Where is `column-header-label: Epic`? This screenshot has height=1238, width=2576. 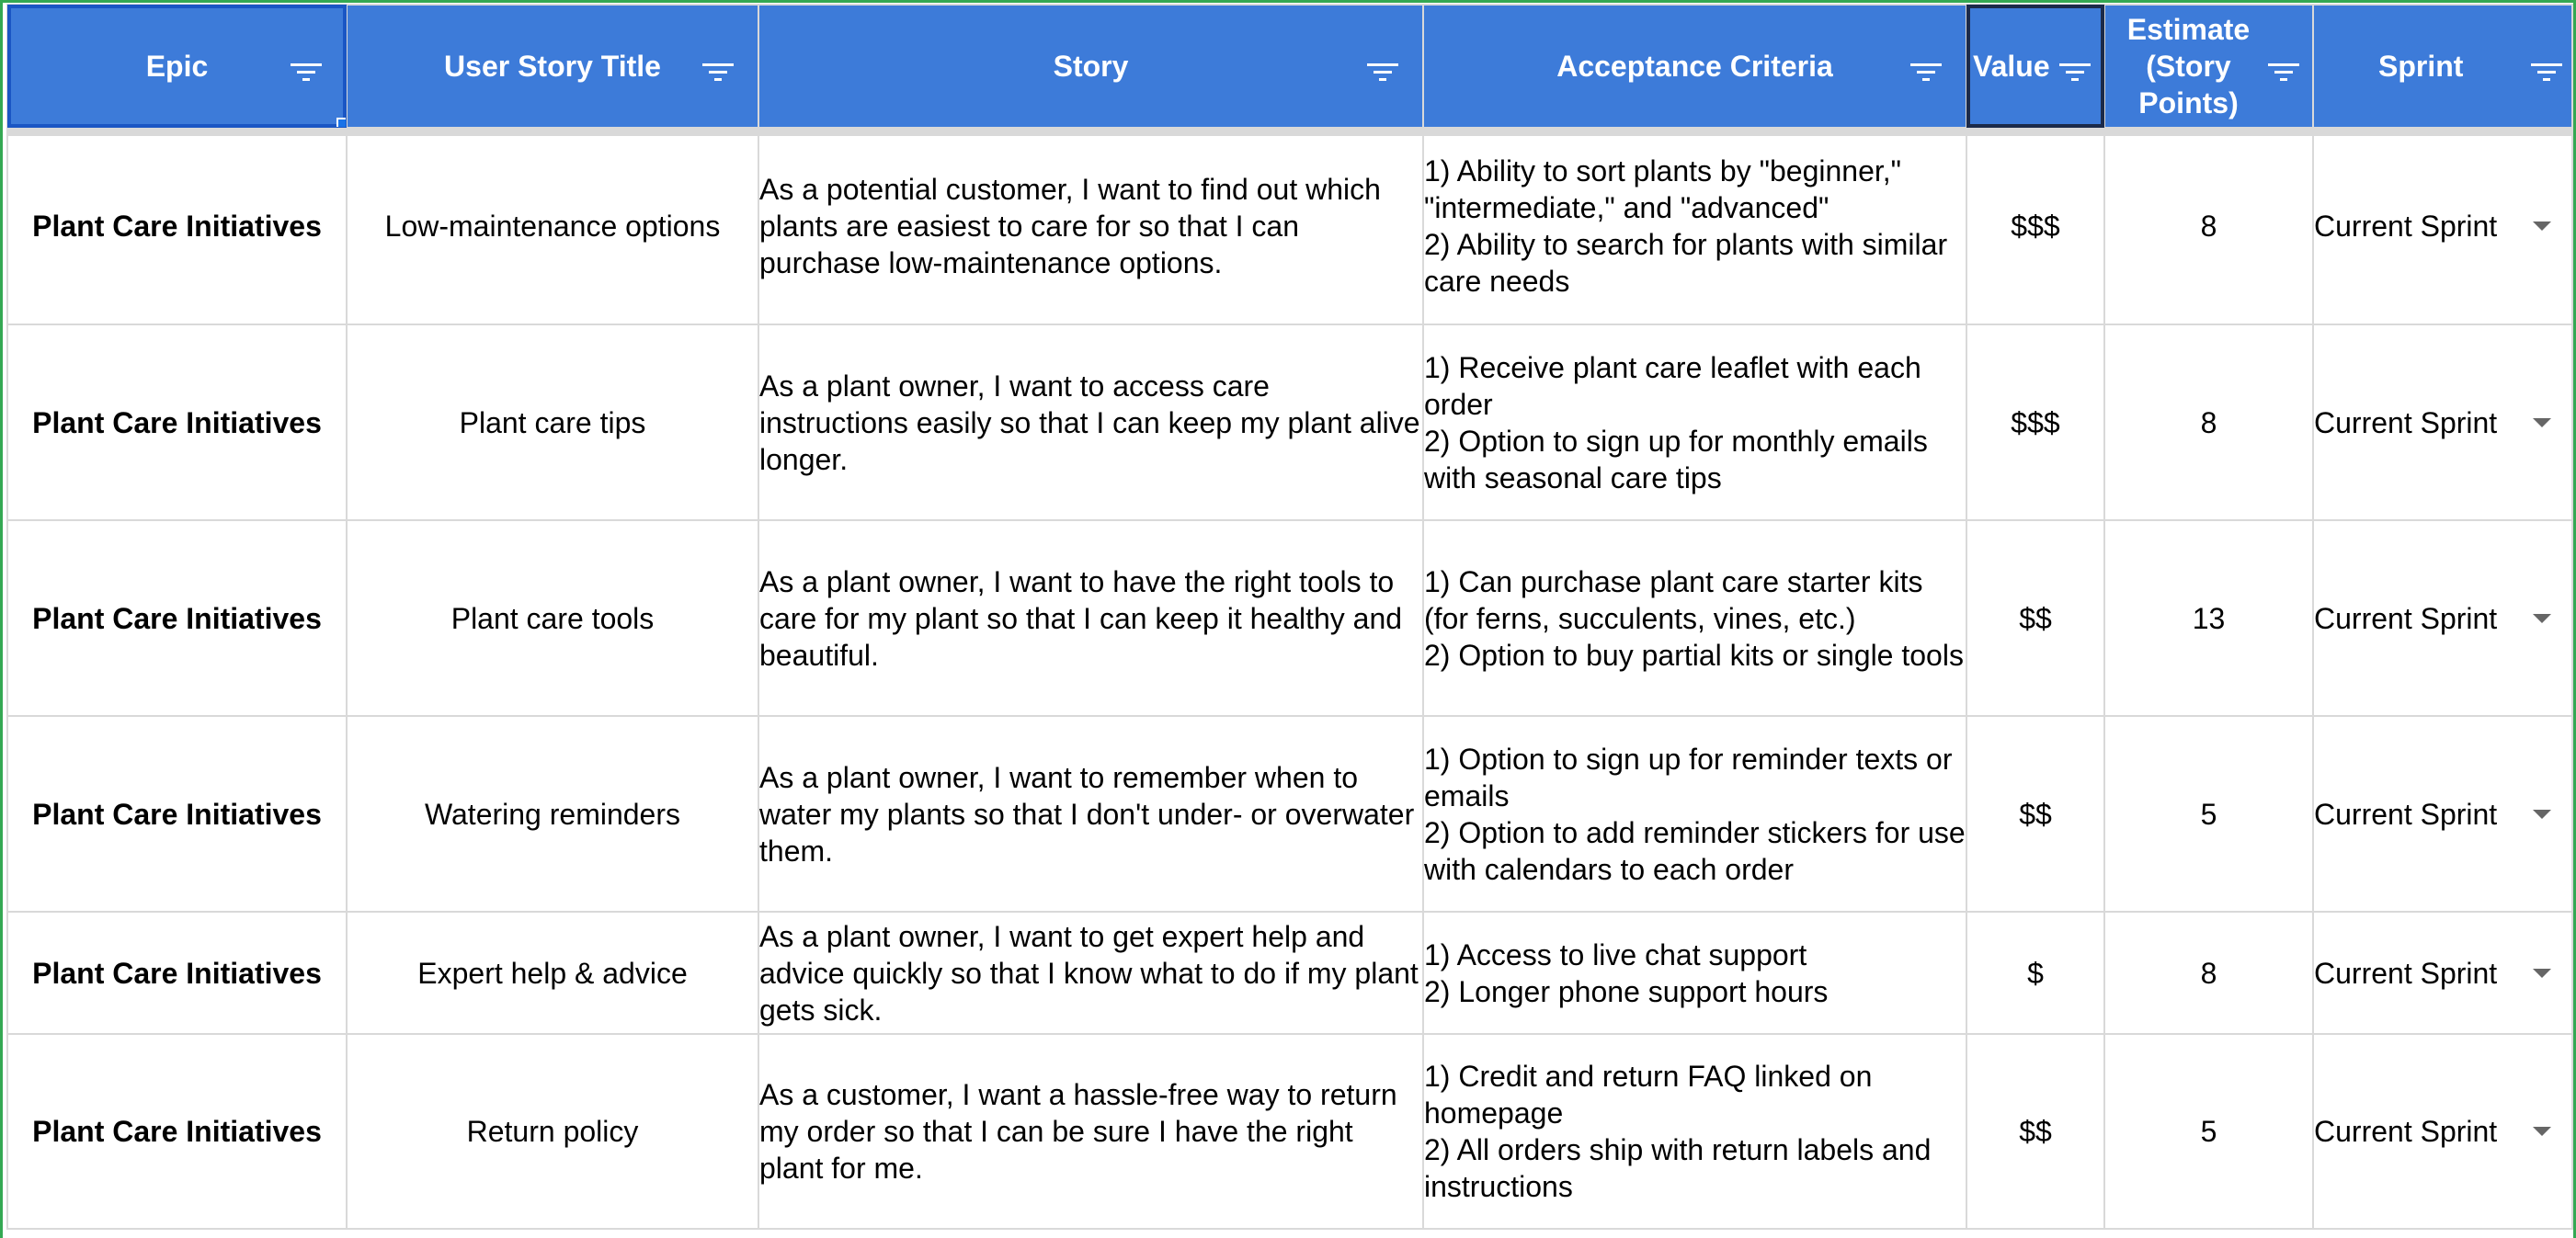
column-header-label: Epic is located at coordinates (177, 66).